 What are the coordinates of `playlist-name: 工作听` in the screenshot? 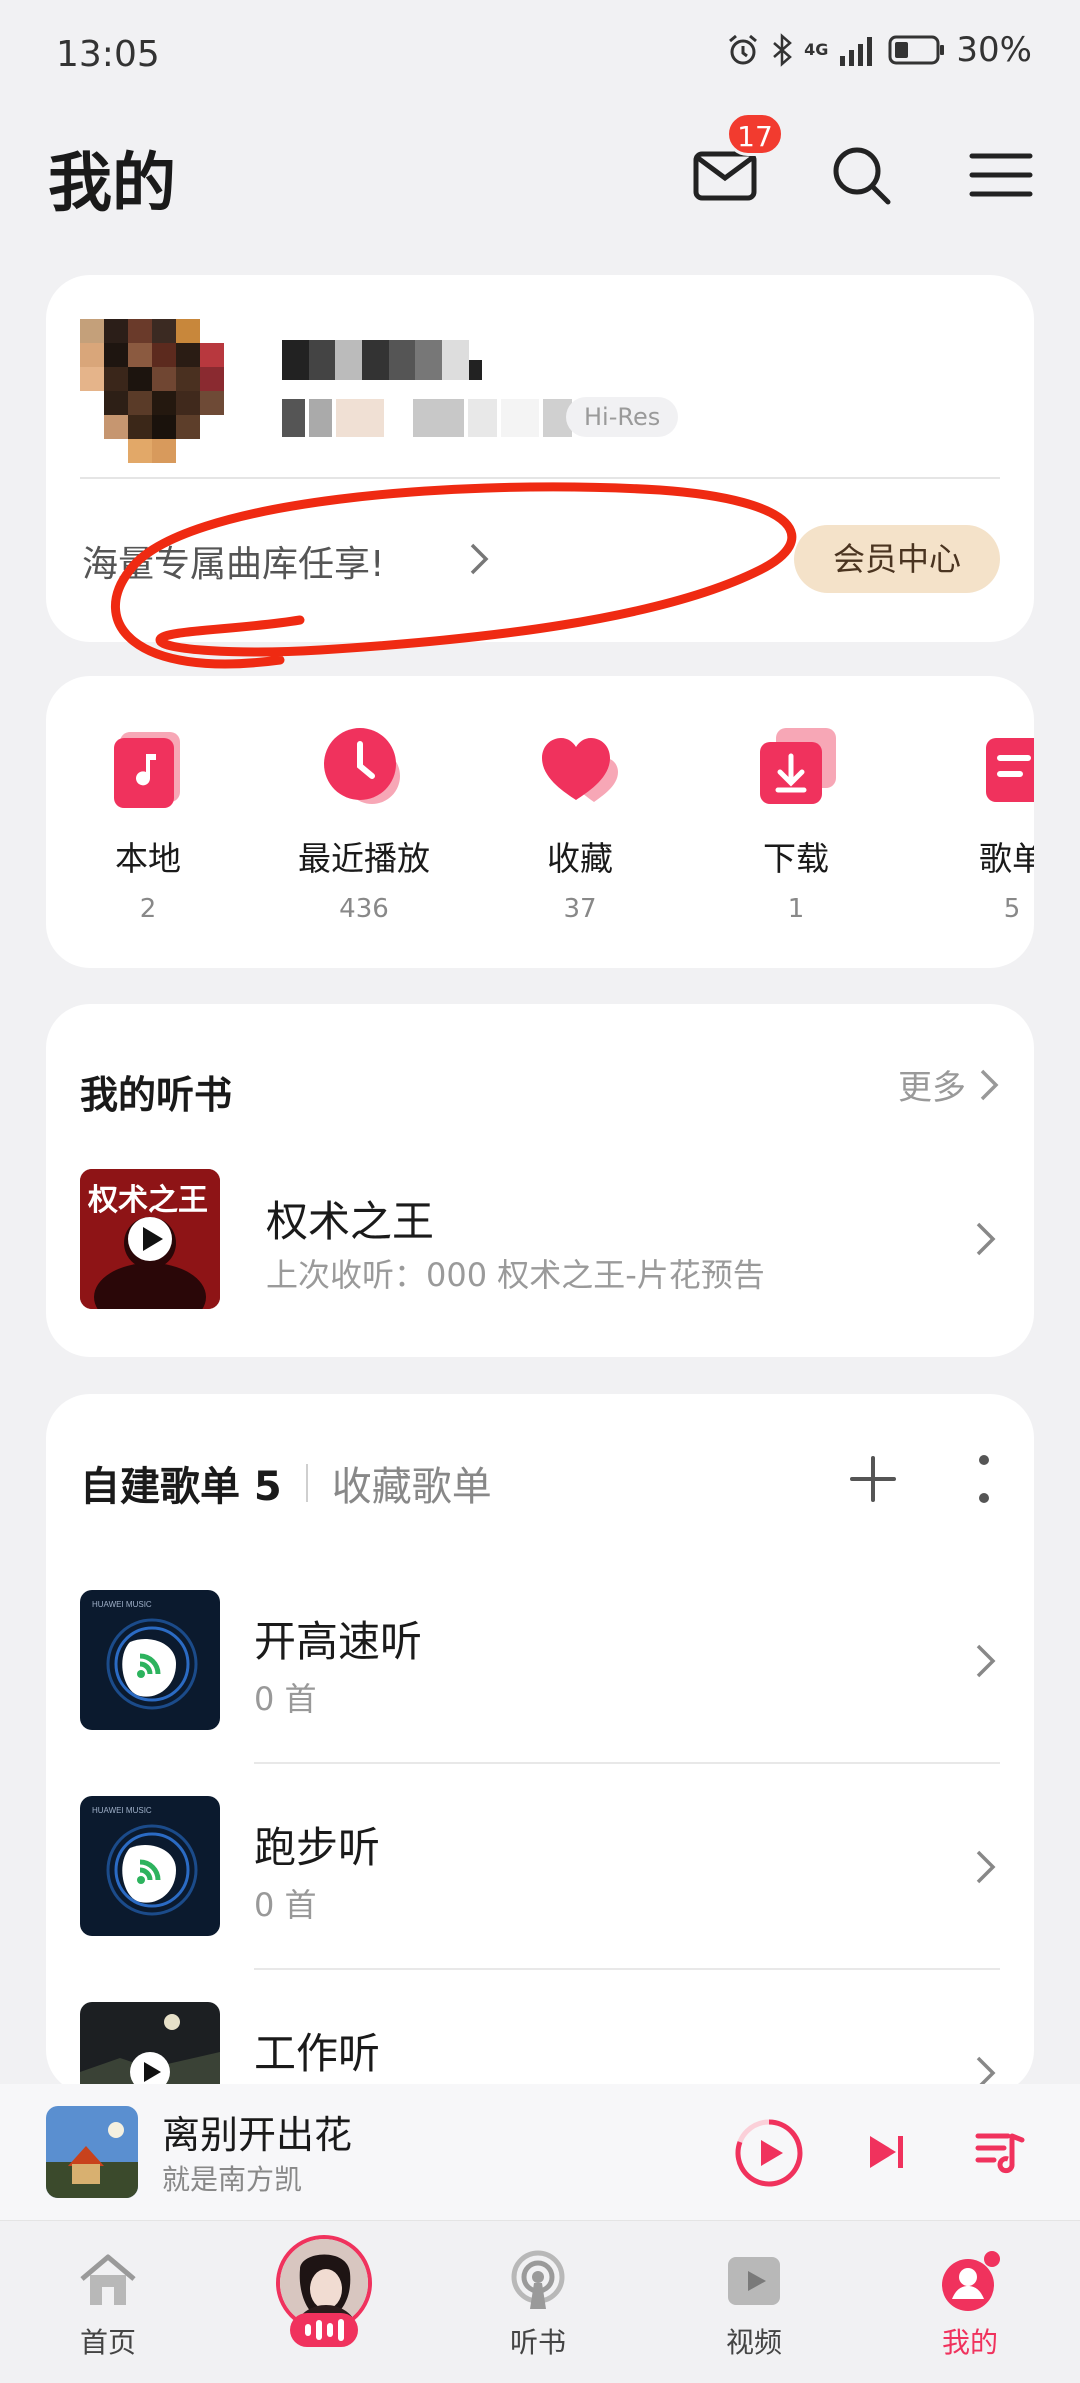 It's located at (317, 2053).